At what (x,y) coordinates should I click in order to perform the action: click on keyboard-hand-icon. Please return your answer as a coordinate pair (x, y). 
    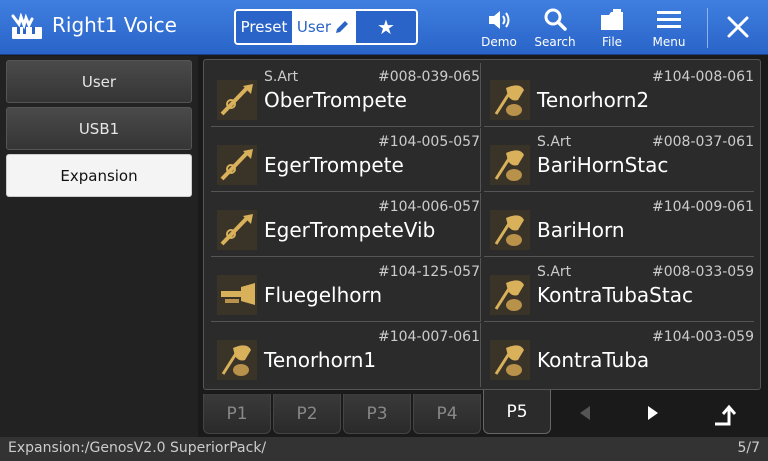
    Looking at the image, I should click on (26, 26).